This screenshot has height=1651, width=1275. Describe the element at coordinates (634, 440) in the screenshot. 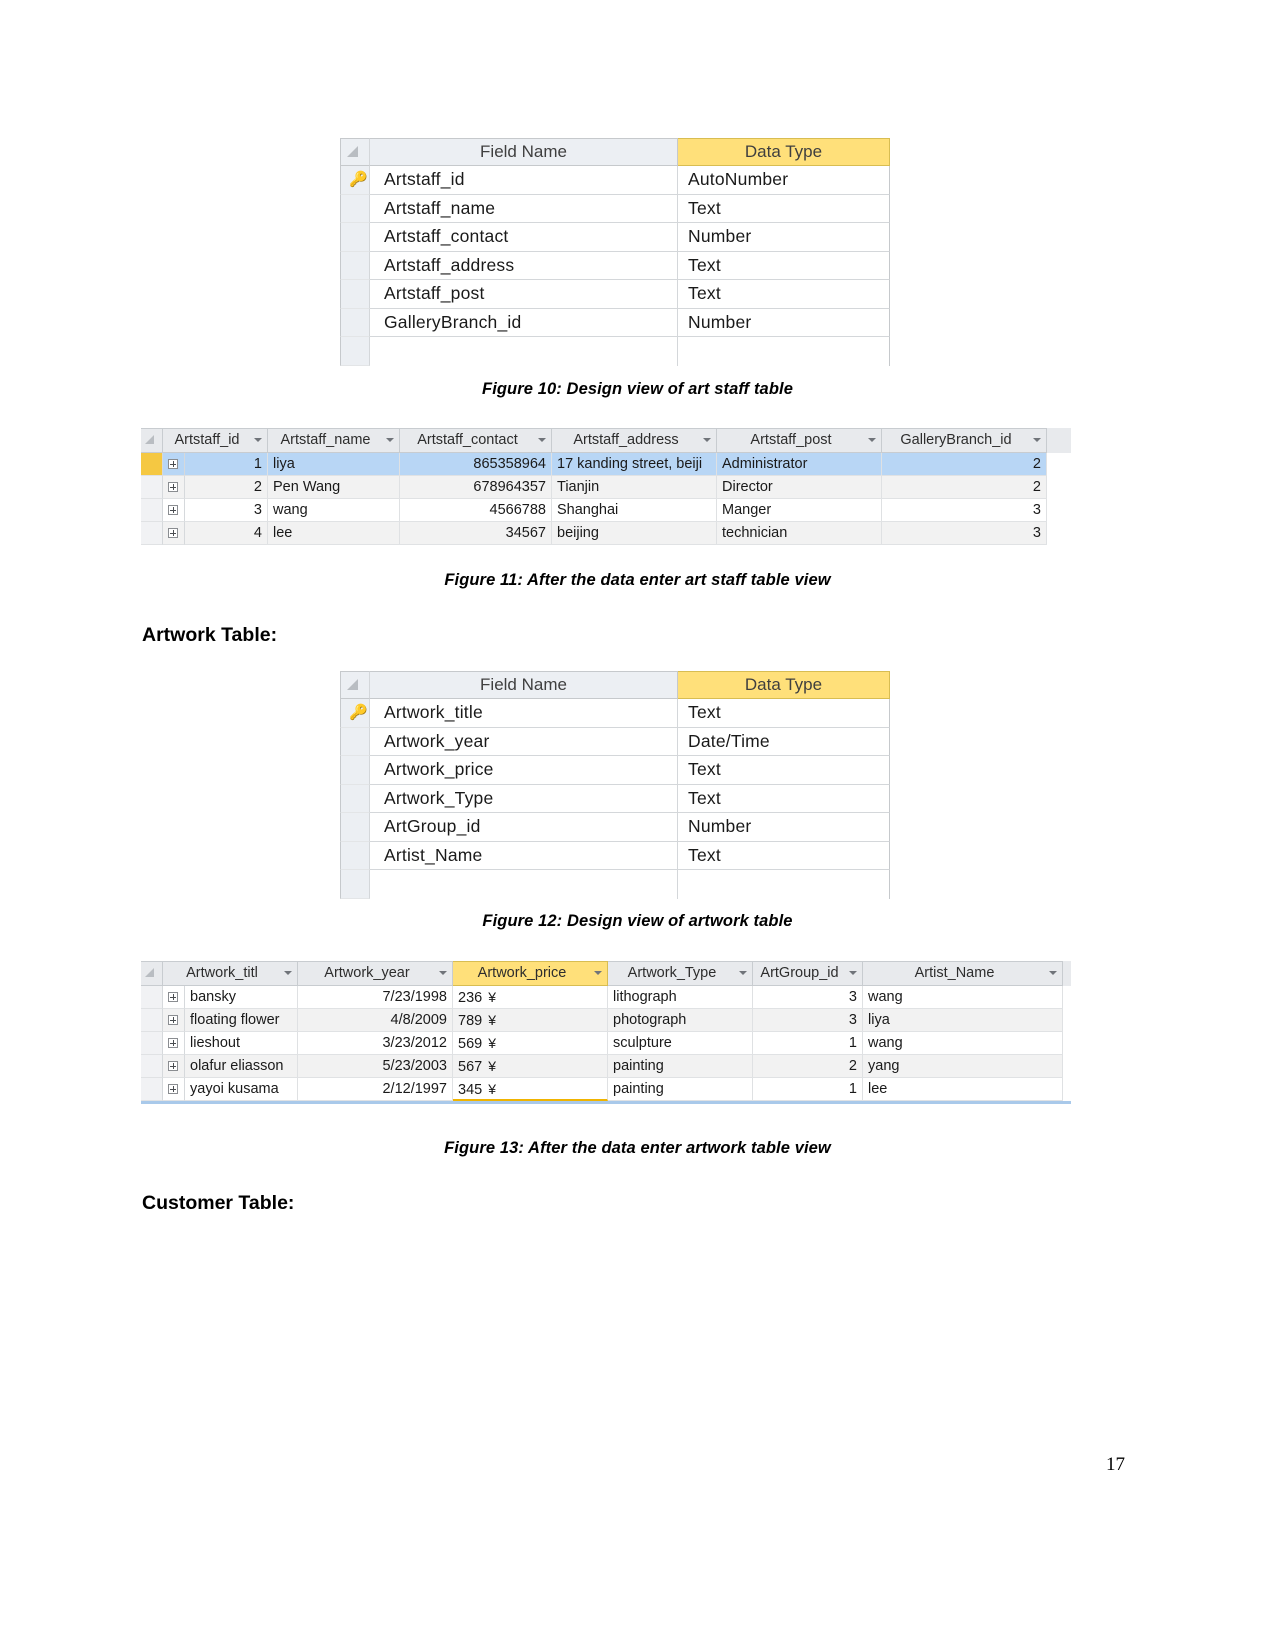

I see `column-header-artstaff-address: Artstaff_address` at that location.